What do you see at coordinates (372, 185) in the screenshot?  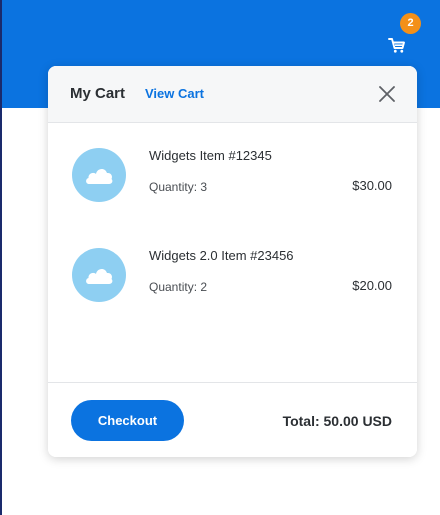 I see `item-price: $30.00` at bounding box center [372, 185].